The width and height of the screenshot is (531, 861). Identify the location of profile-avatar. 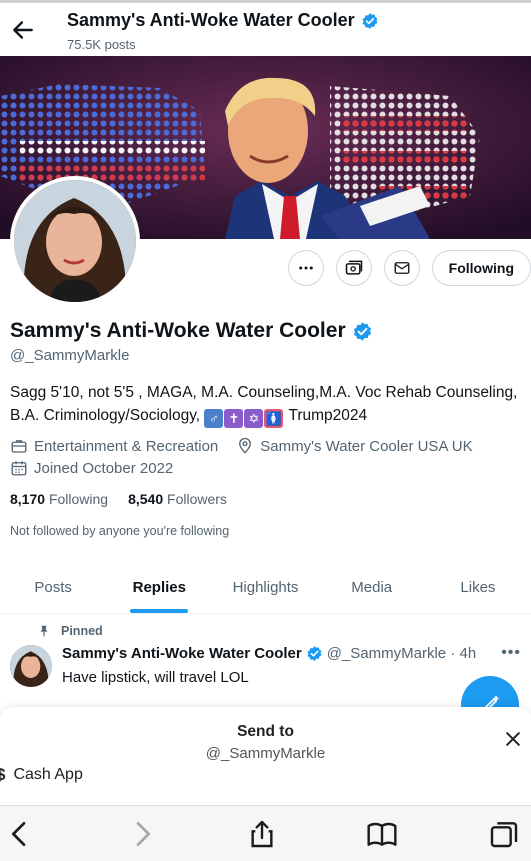
(75, 241).